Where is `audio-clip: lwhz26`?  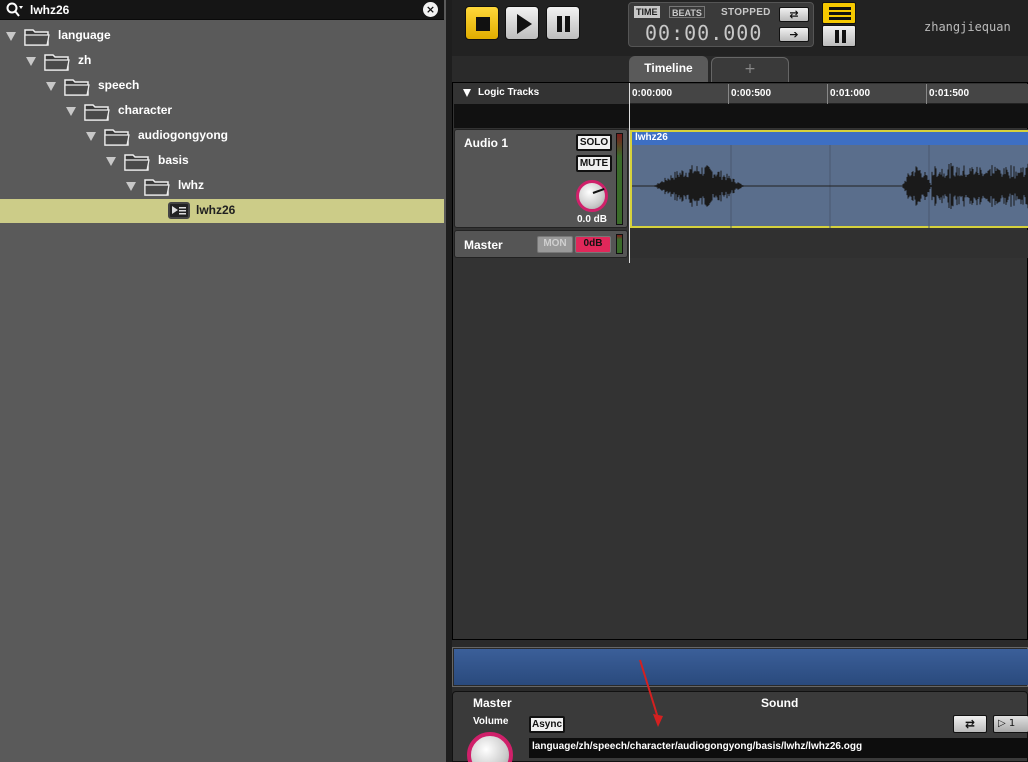 audio-clip: lwhz26 is located at coordinates (829, 179).